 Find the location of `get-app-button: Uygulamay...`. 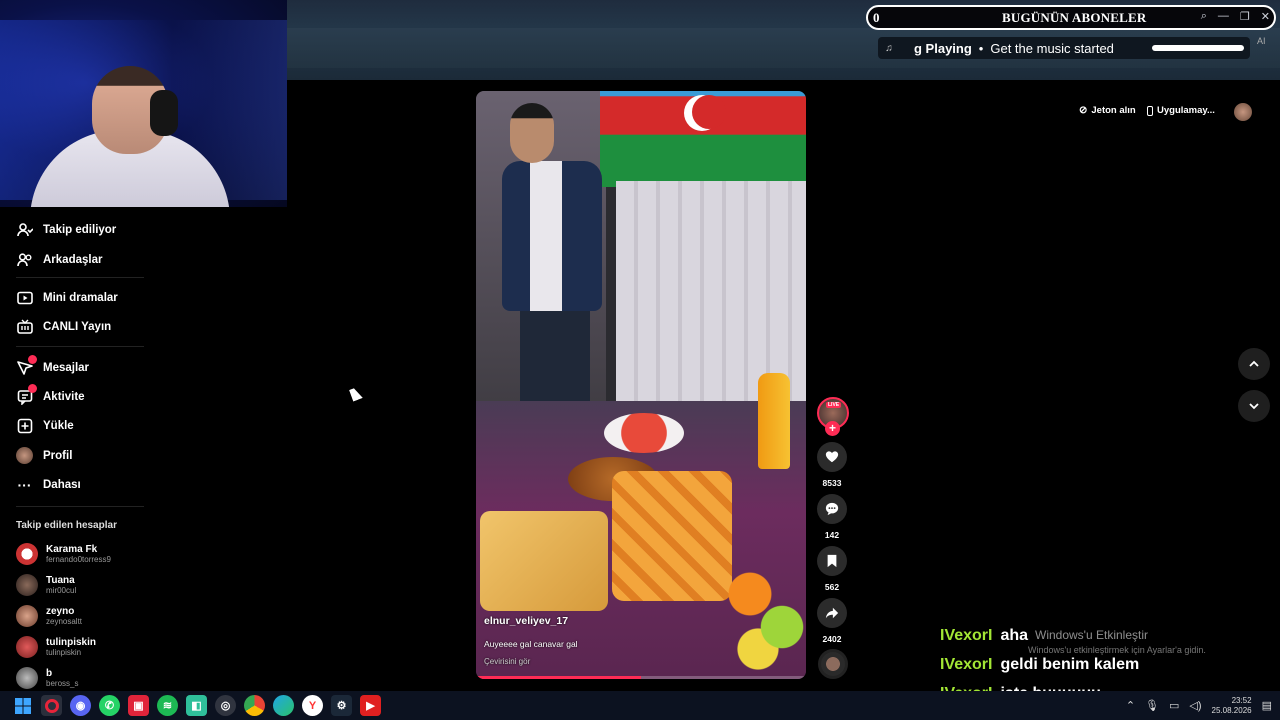

get-app-button: Uygulamay... is located at coordinates (1181, 110).